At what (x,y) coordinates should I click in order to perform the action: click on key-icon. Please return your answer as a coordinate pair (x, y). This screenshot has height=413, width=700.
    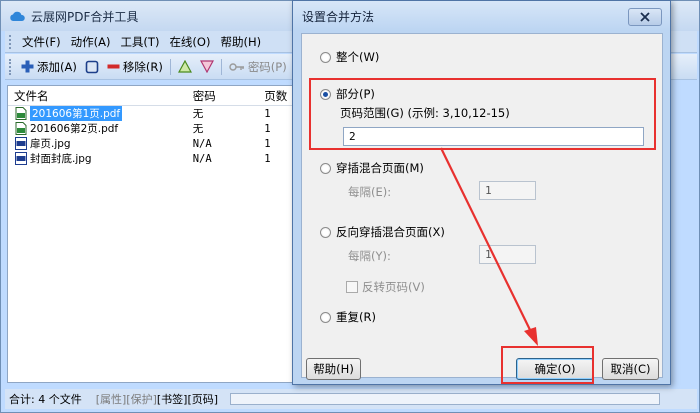
    Looking at the image, I should click on (236, 66).